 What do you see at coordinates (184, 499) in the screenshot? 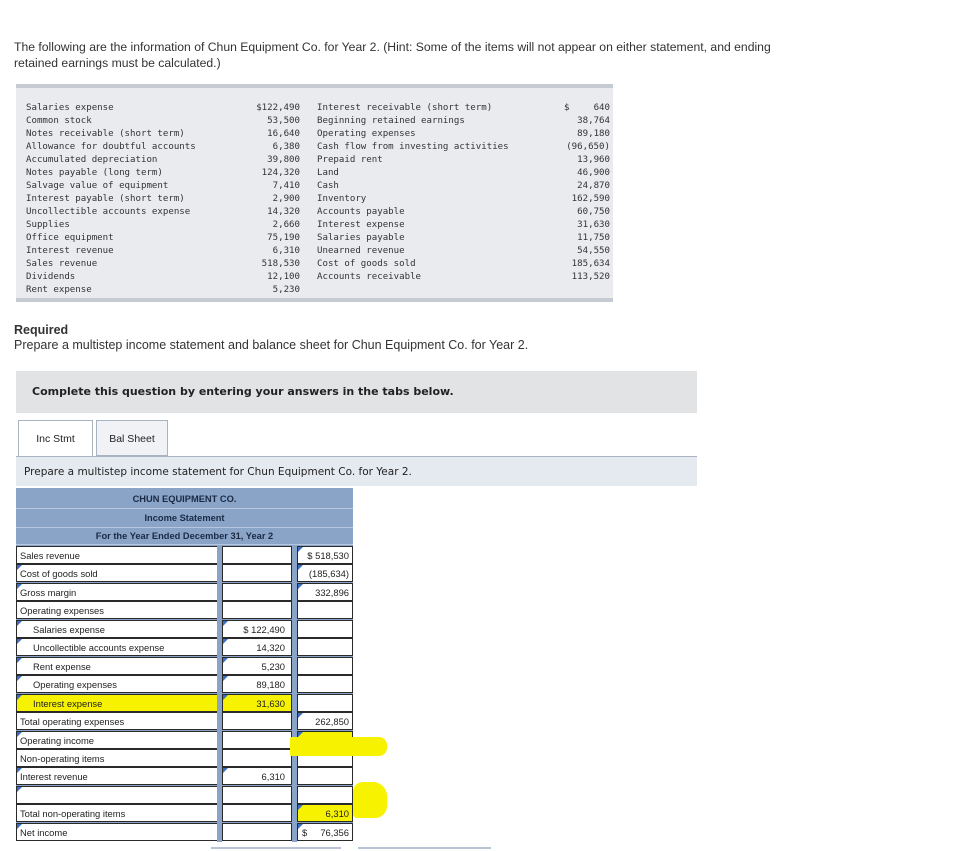
I see `statement-company: CHUN EQUIPMENT CO.` at bounding box center [184, 499].